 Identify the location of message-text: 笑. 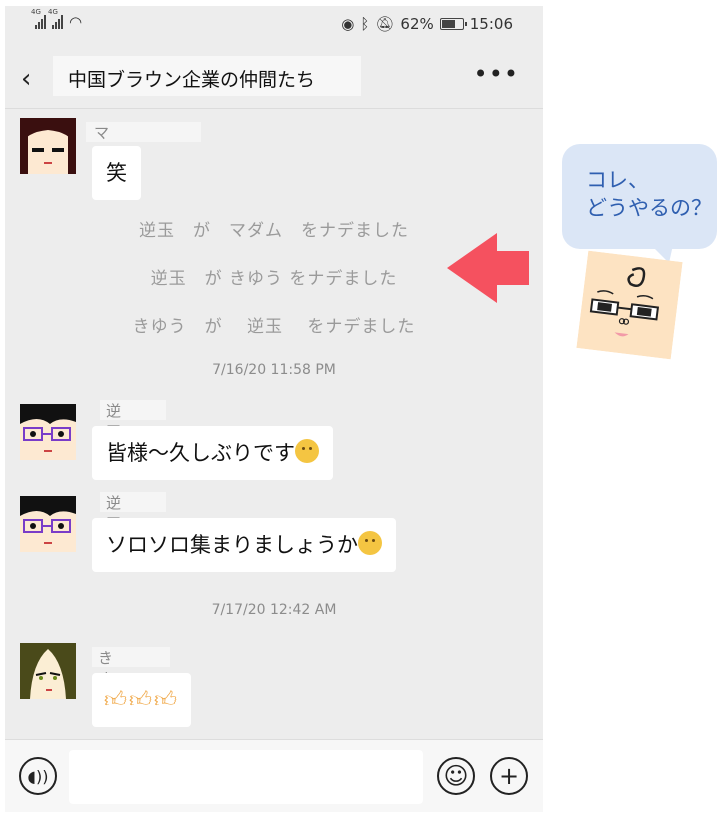
(116, 173).